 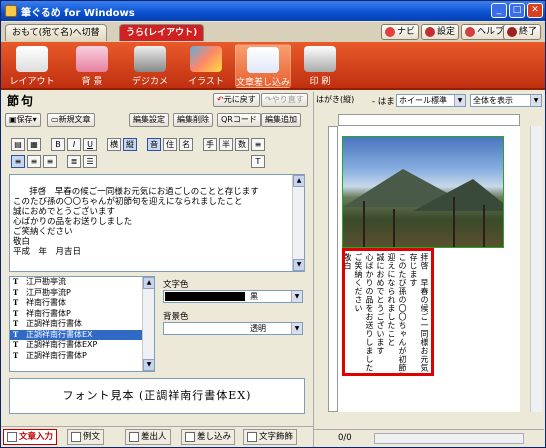 What do you see at coordinates (390, 32) in the screenshot?
I see `navi-icon` at bounding box center [390, 32].